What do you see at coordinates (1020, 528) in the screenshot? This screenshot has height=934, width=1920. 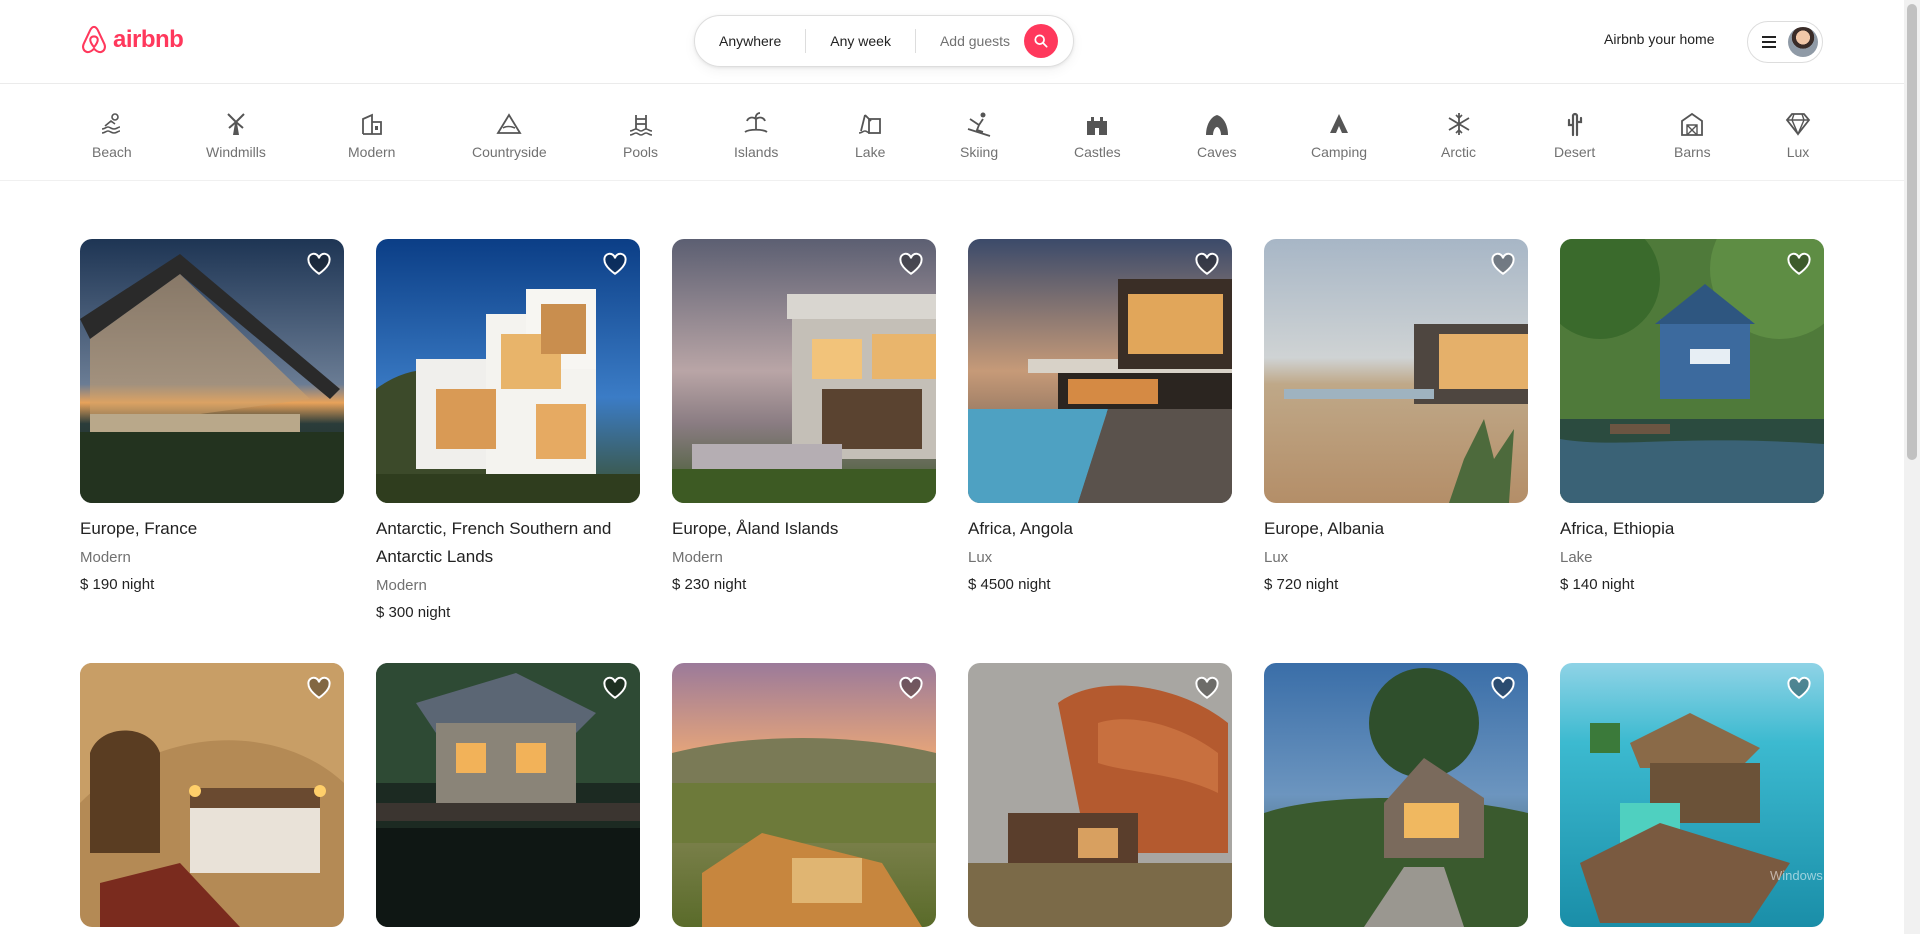 I see `listing-title: Africa, Angola` at bounding box center [1020, 528].